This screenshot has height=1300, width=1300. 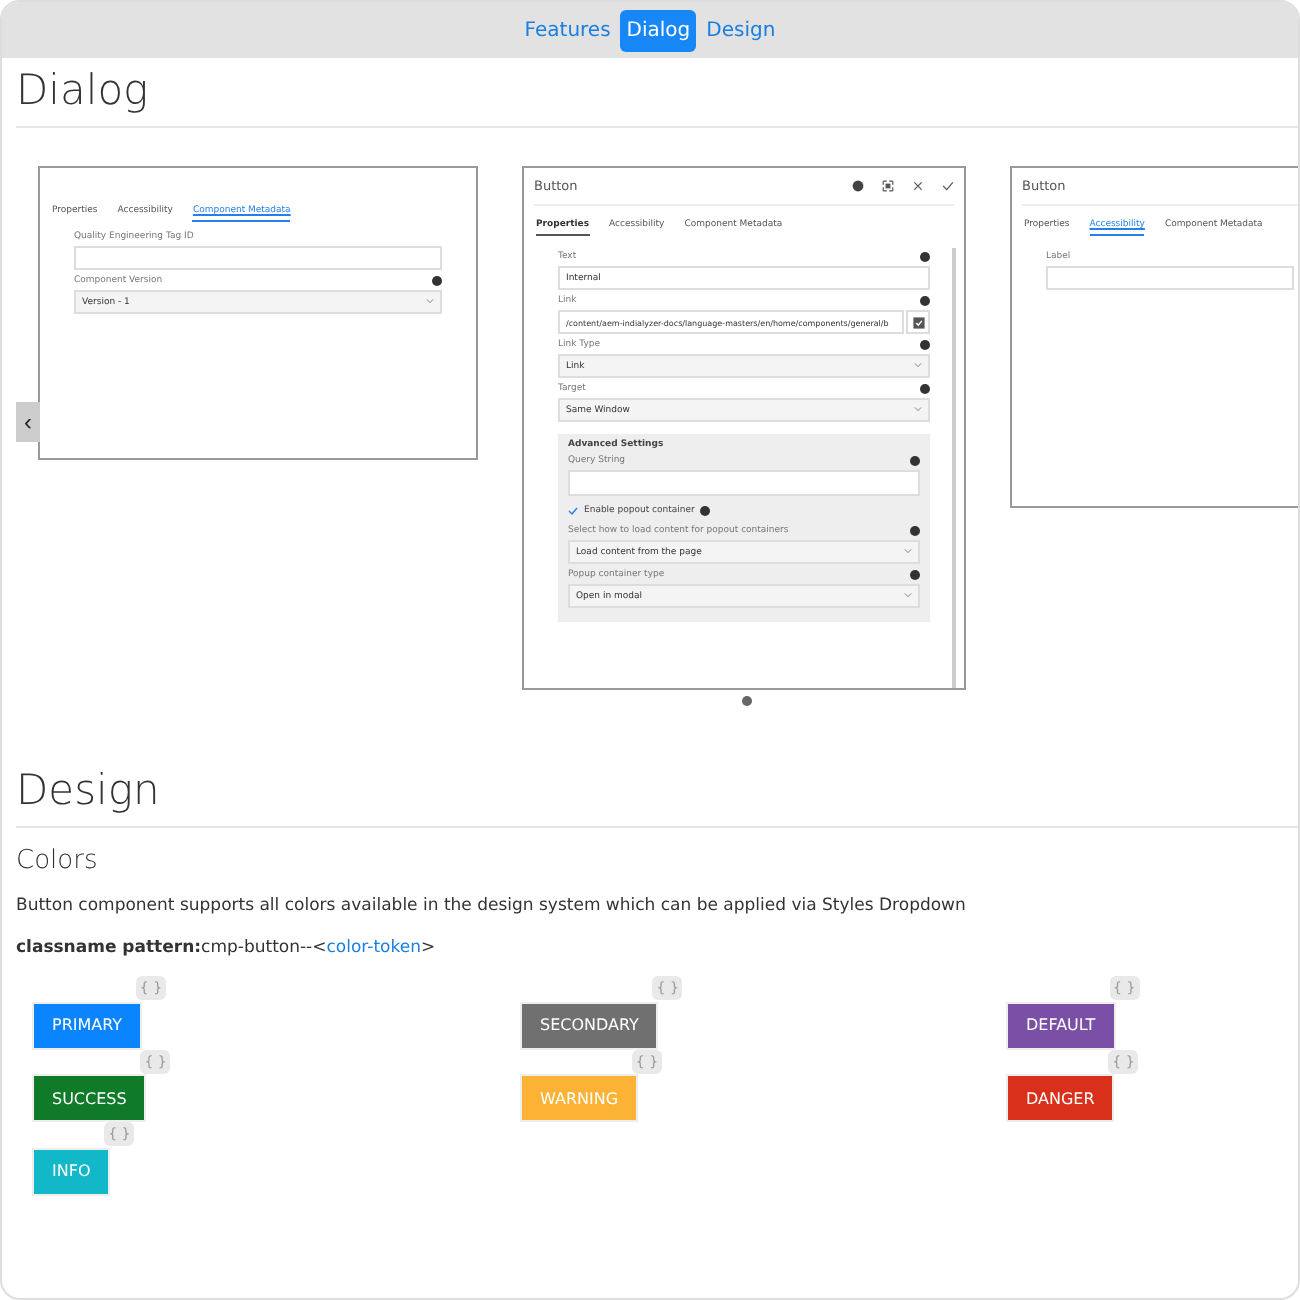 I want to click on nav-tab: Dialog, so click(x=658, y=30).